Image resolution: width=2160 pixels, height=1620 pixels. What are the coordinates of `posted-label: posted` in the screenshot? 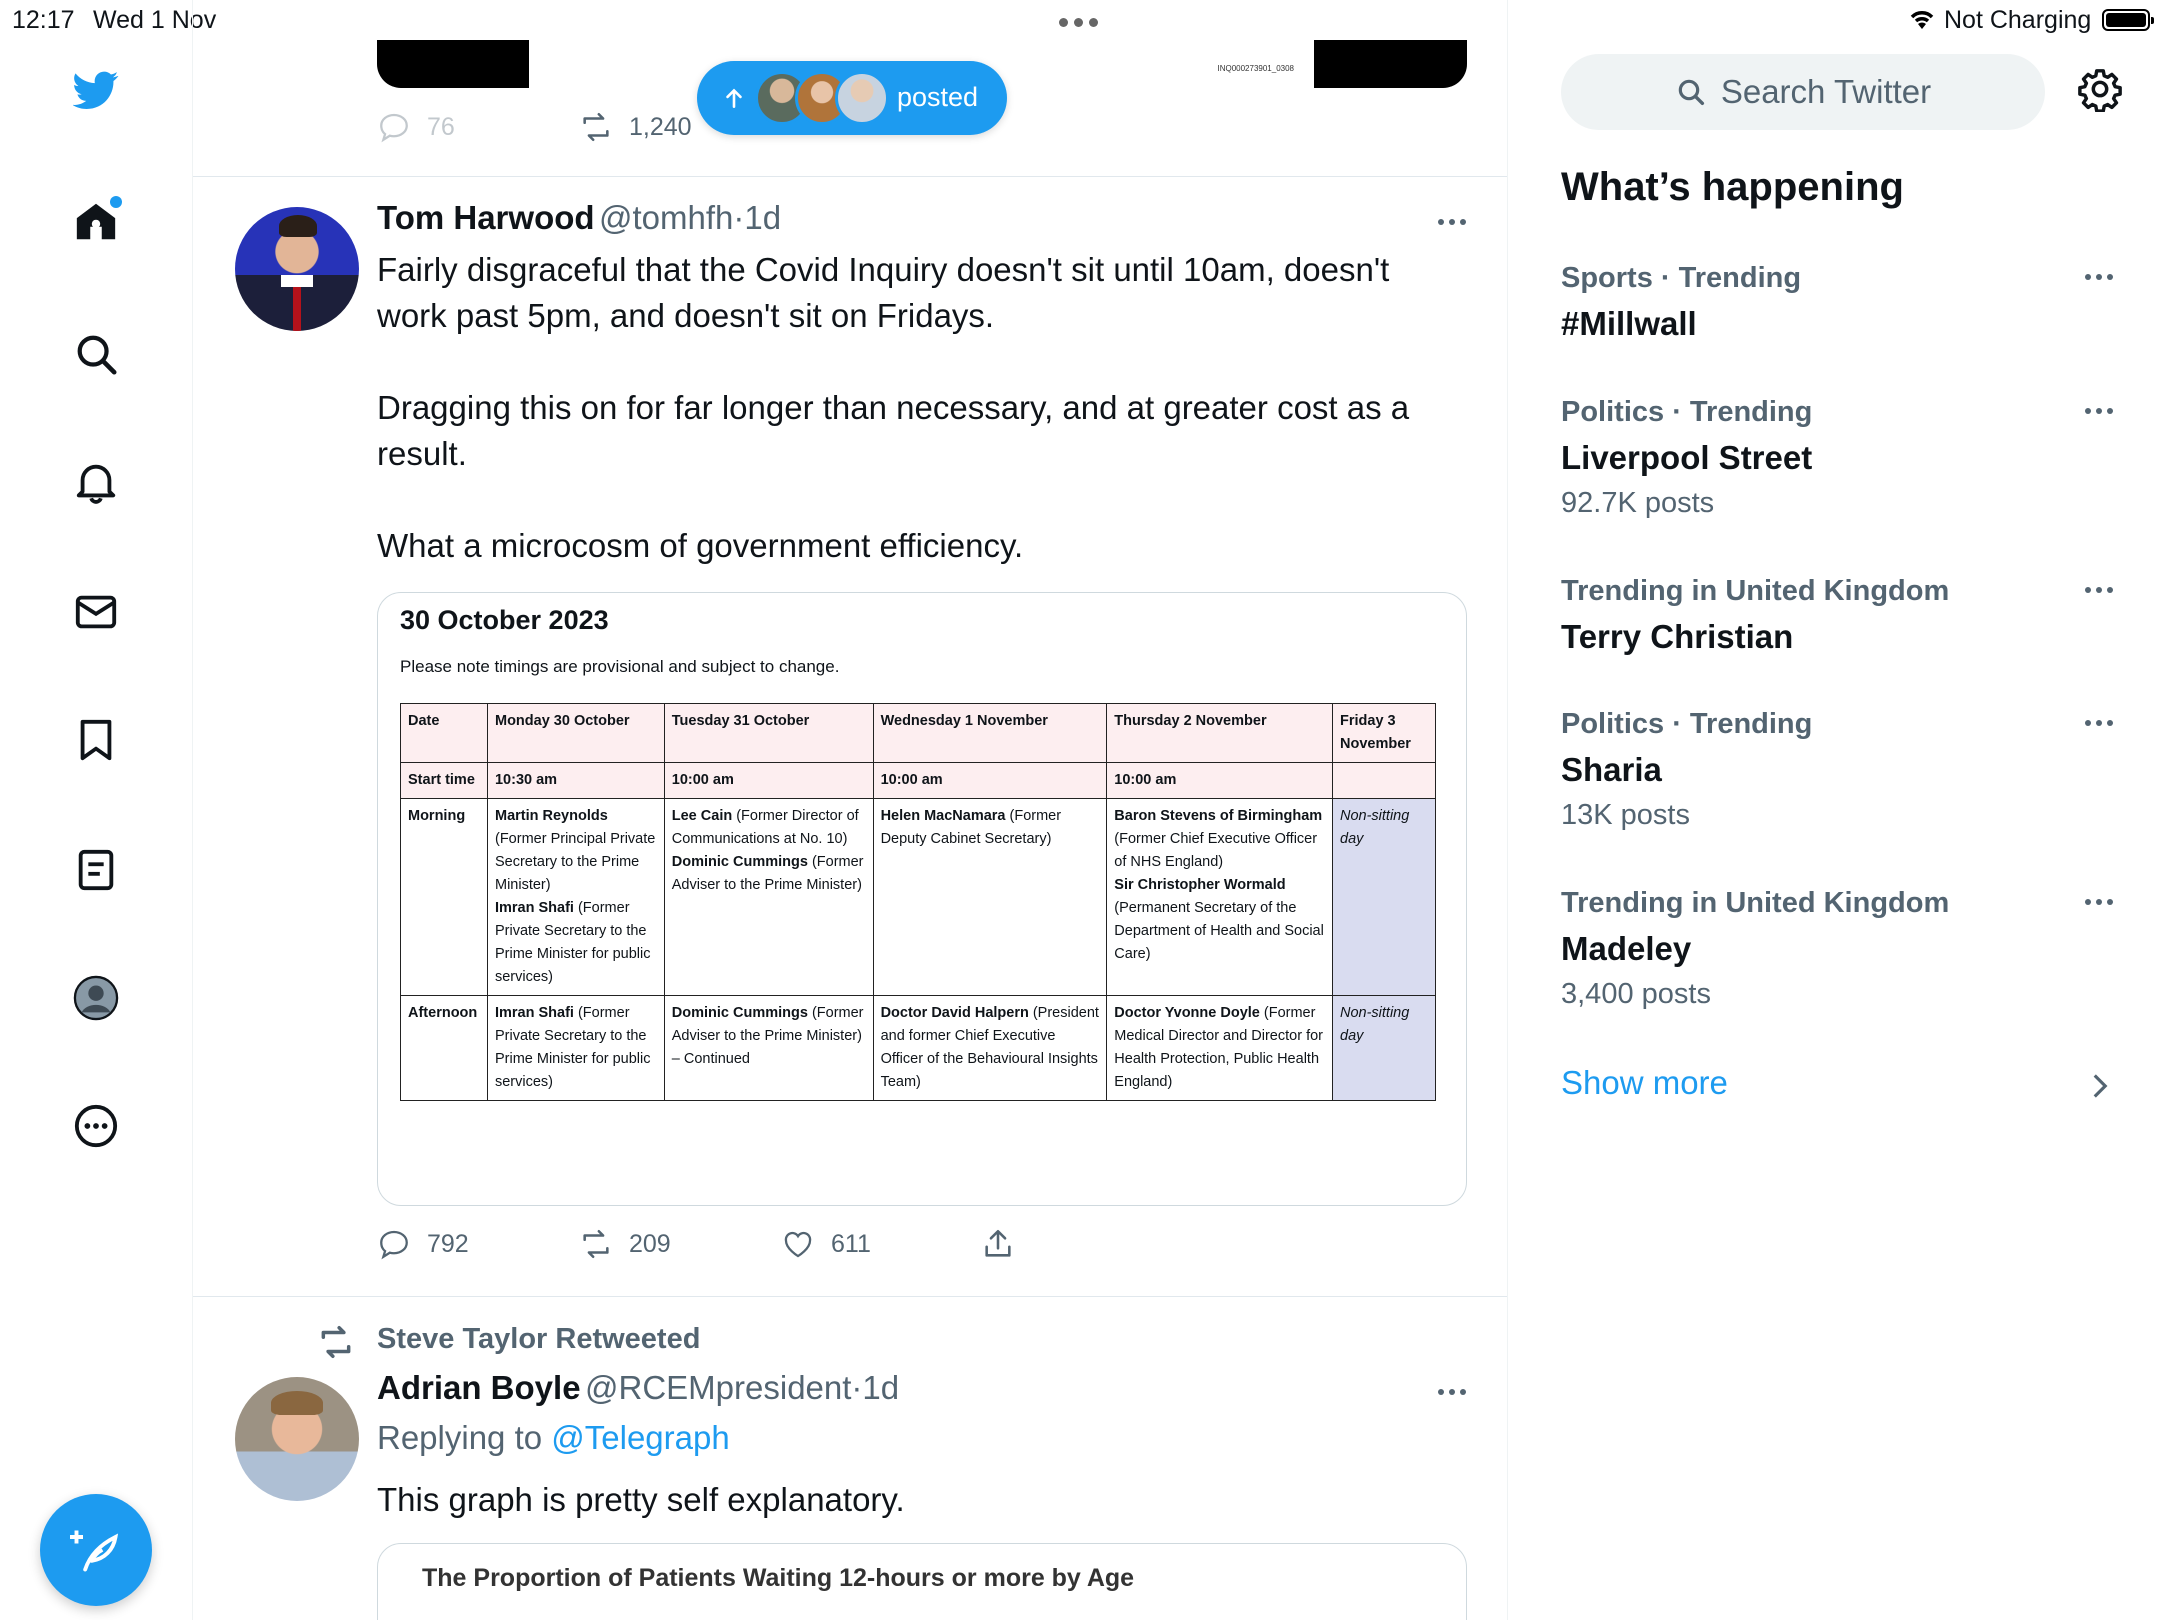 It's located at (938, 97).